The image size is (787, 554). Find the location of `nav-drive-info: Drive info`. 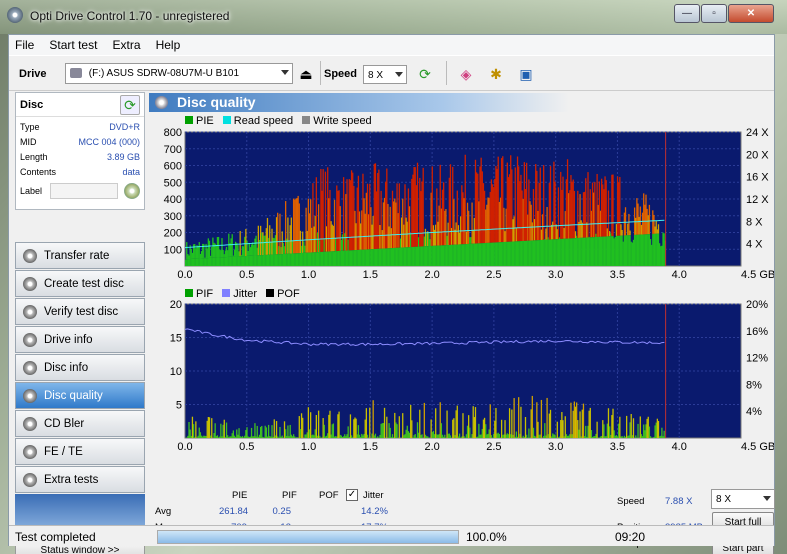

nav-drive-info: Drive info is located at coordinates (80, 339).